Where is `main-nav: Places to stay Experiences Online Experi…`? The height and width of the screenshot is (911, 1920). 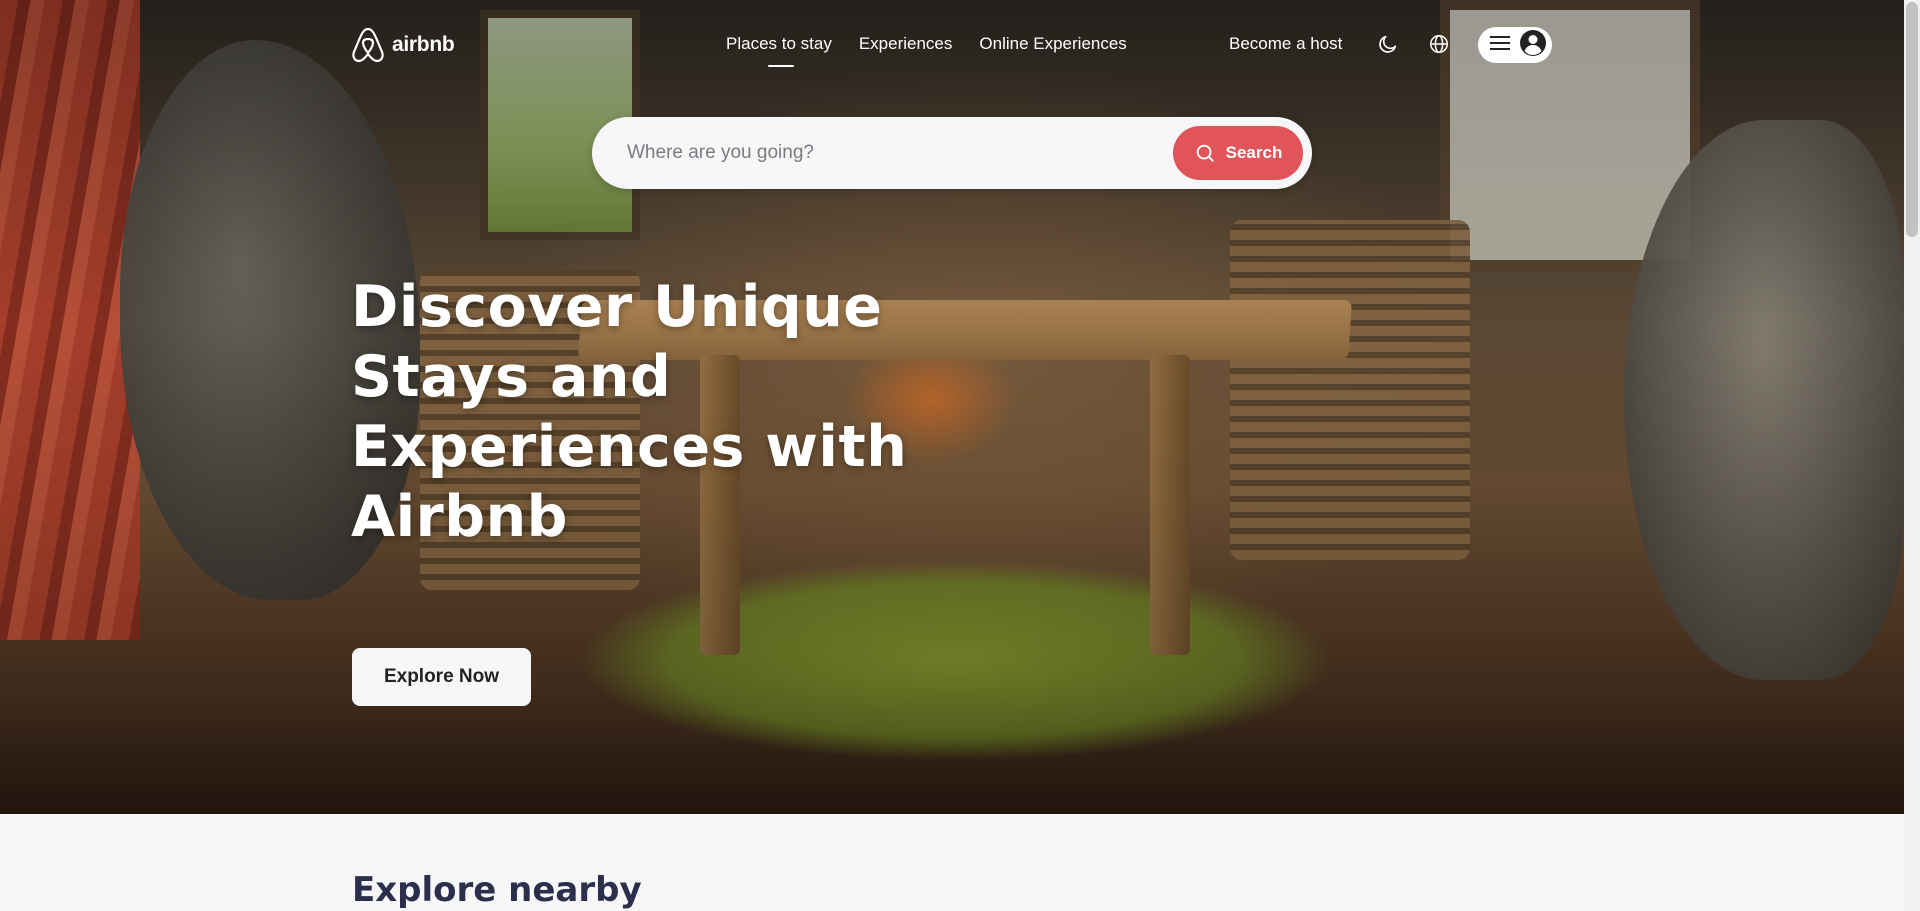 main-nav: Places to stay Experiences Online Experi… is located at coordinates (926, 50).